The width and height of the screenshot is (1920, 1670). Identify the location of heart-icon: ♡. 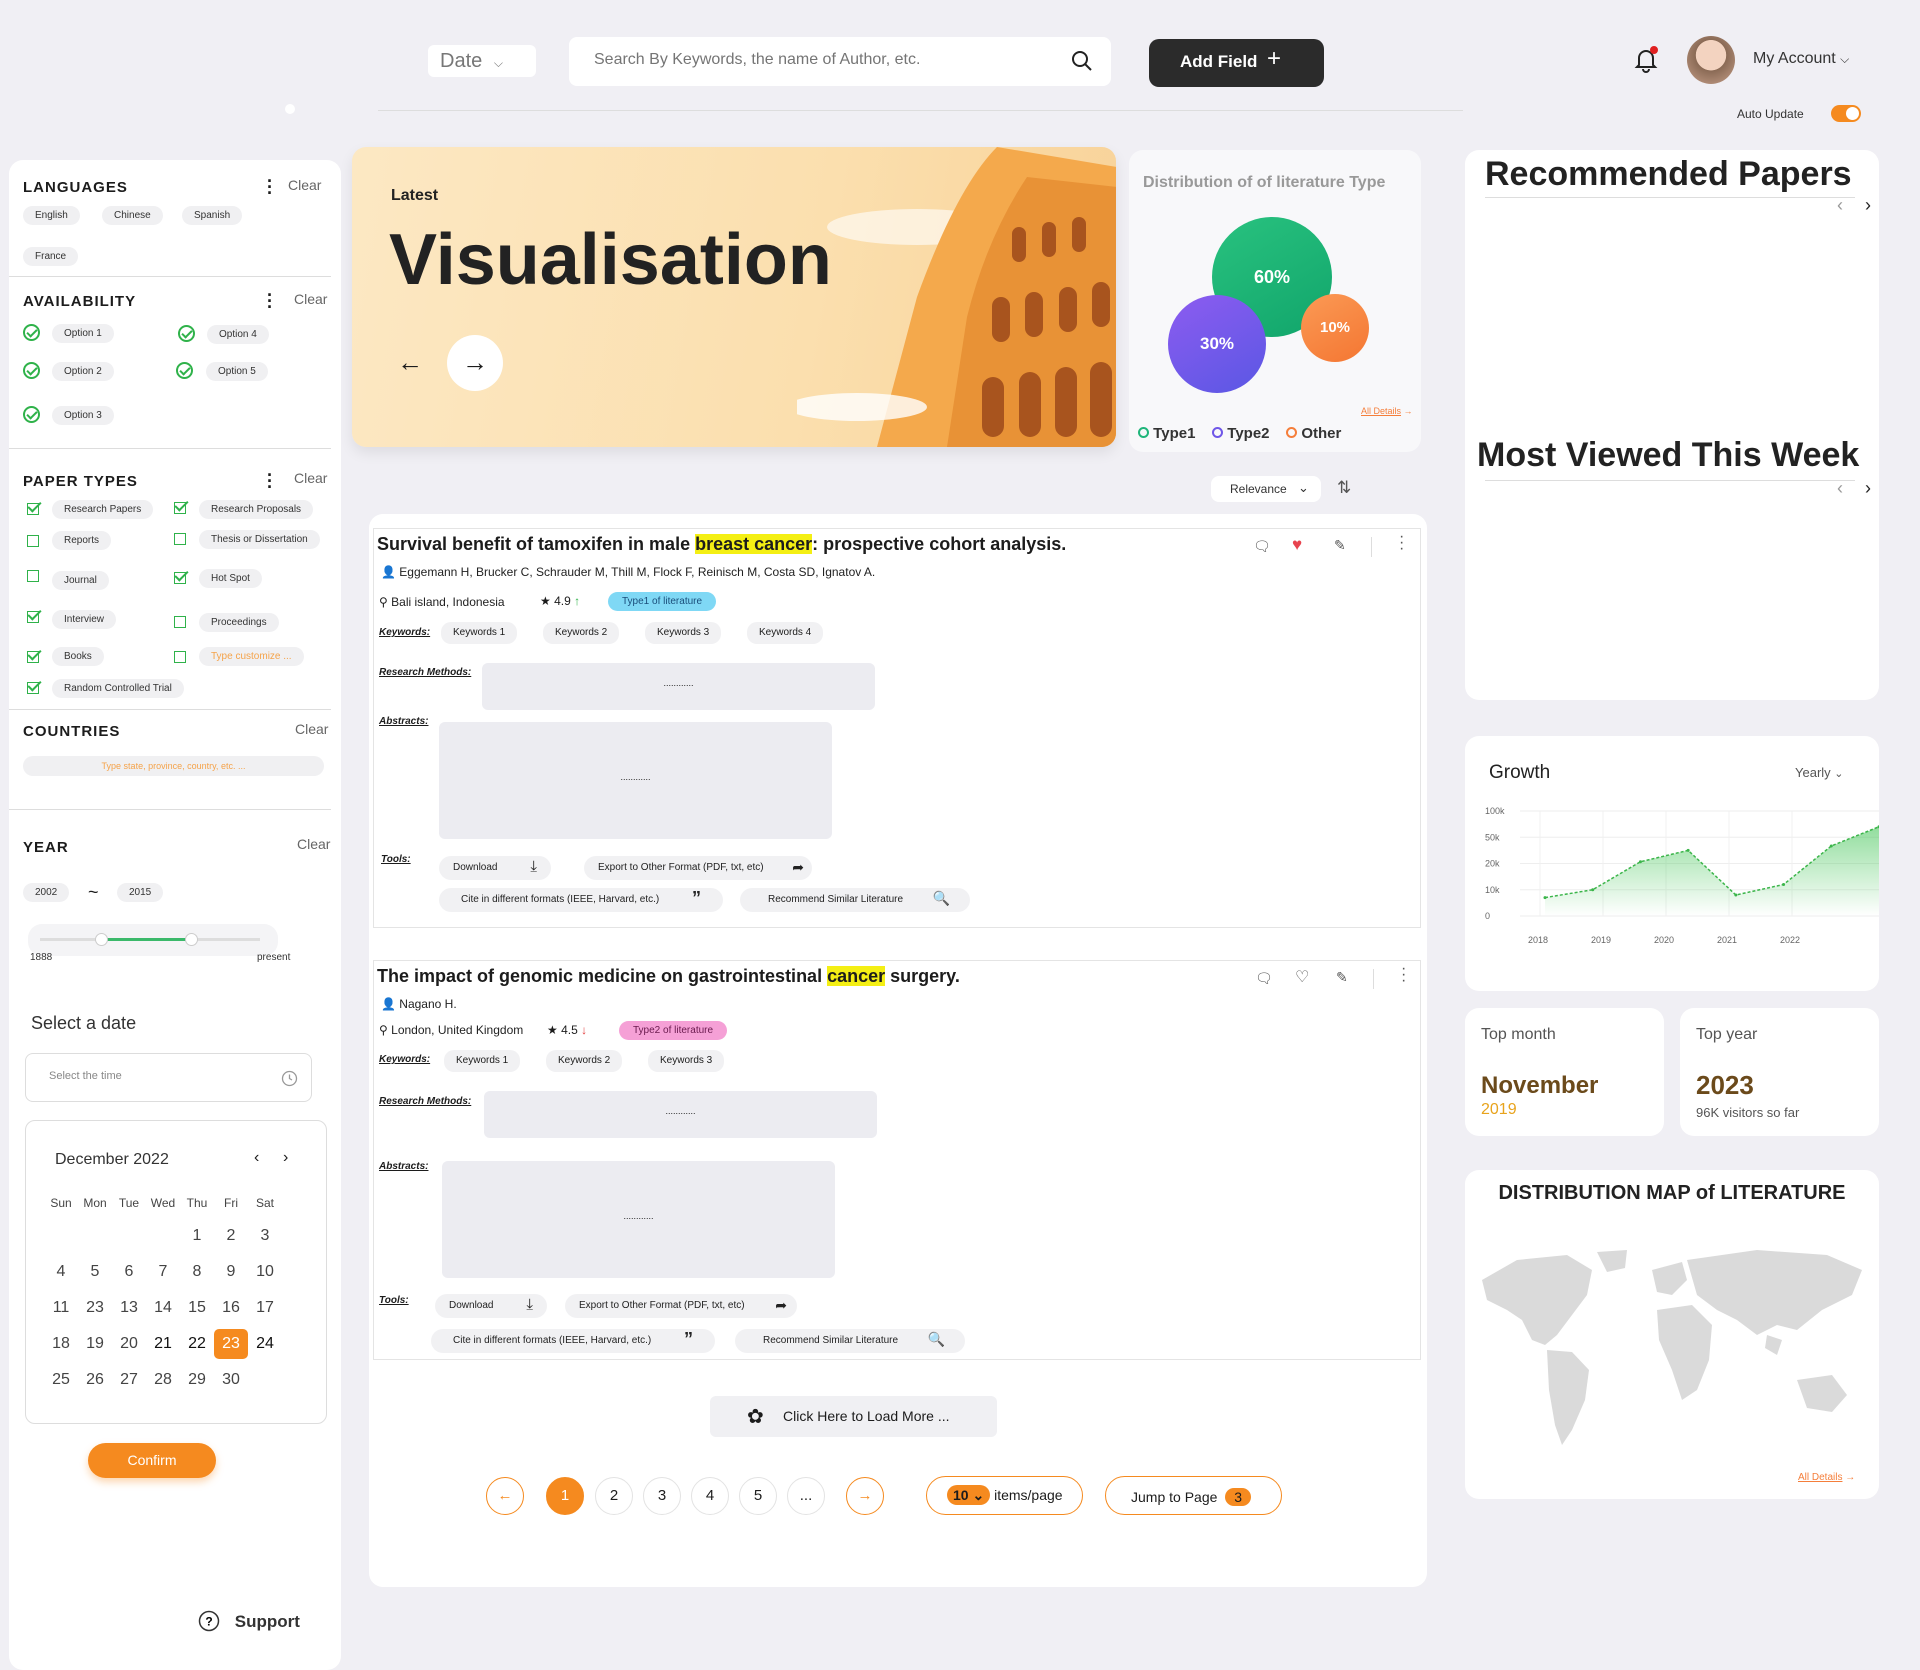
(1302, 977).